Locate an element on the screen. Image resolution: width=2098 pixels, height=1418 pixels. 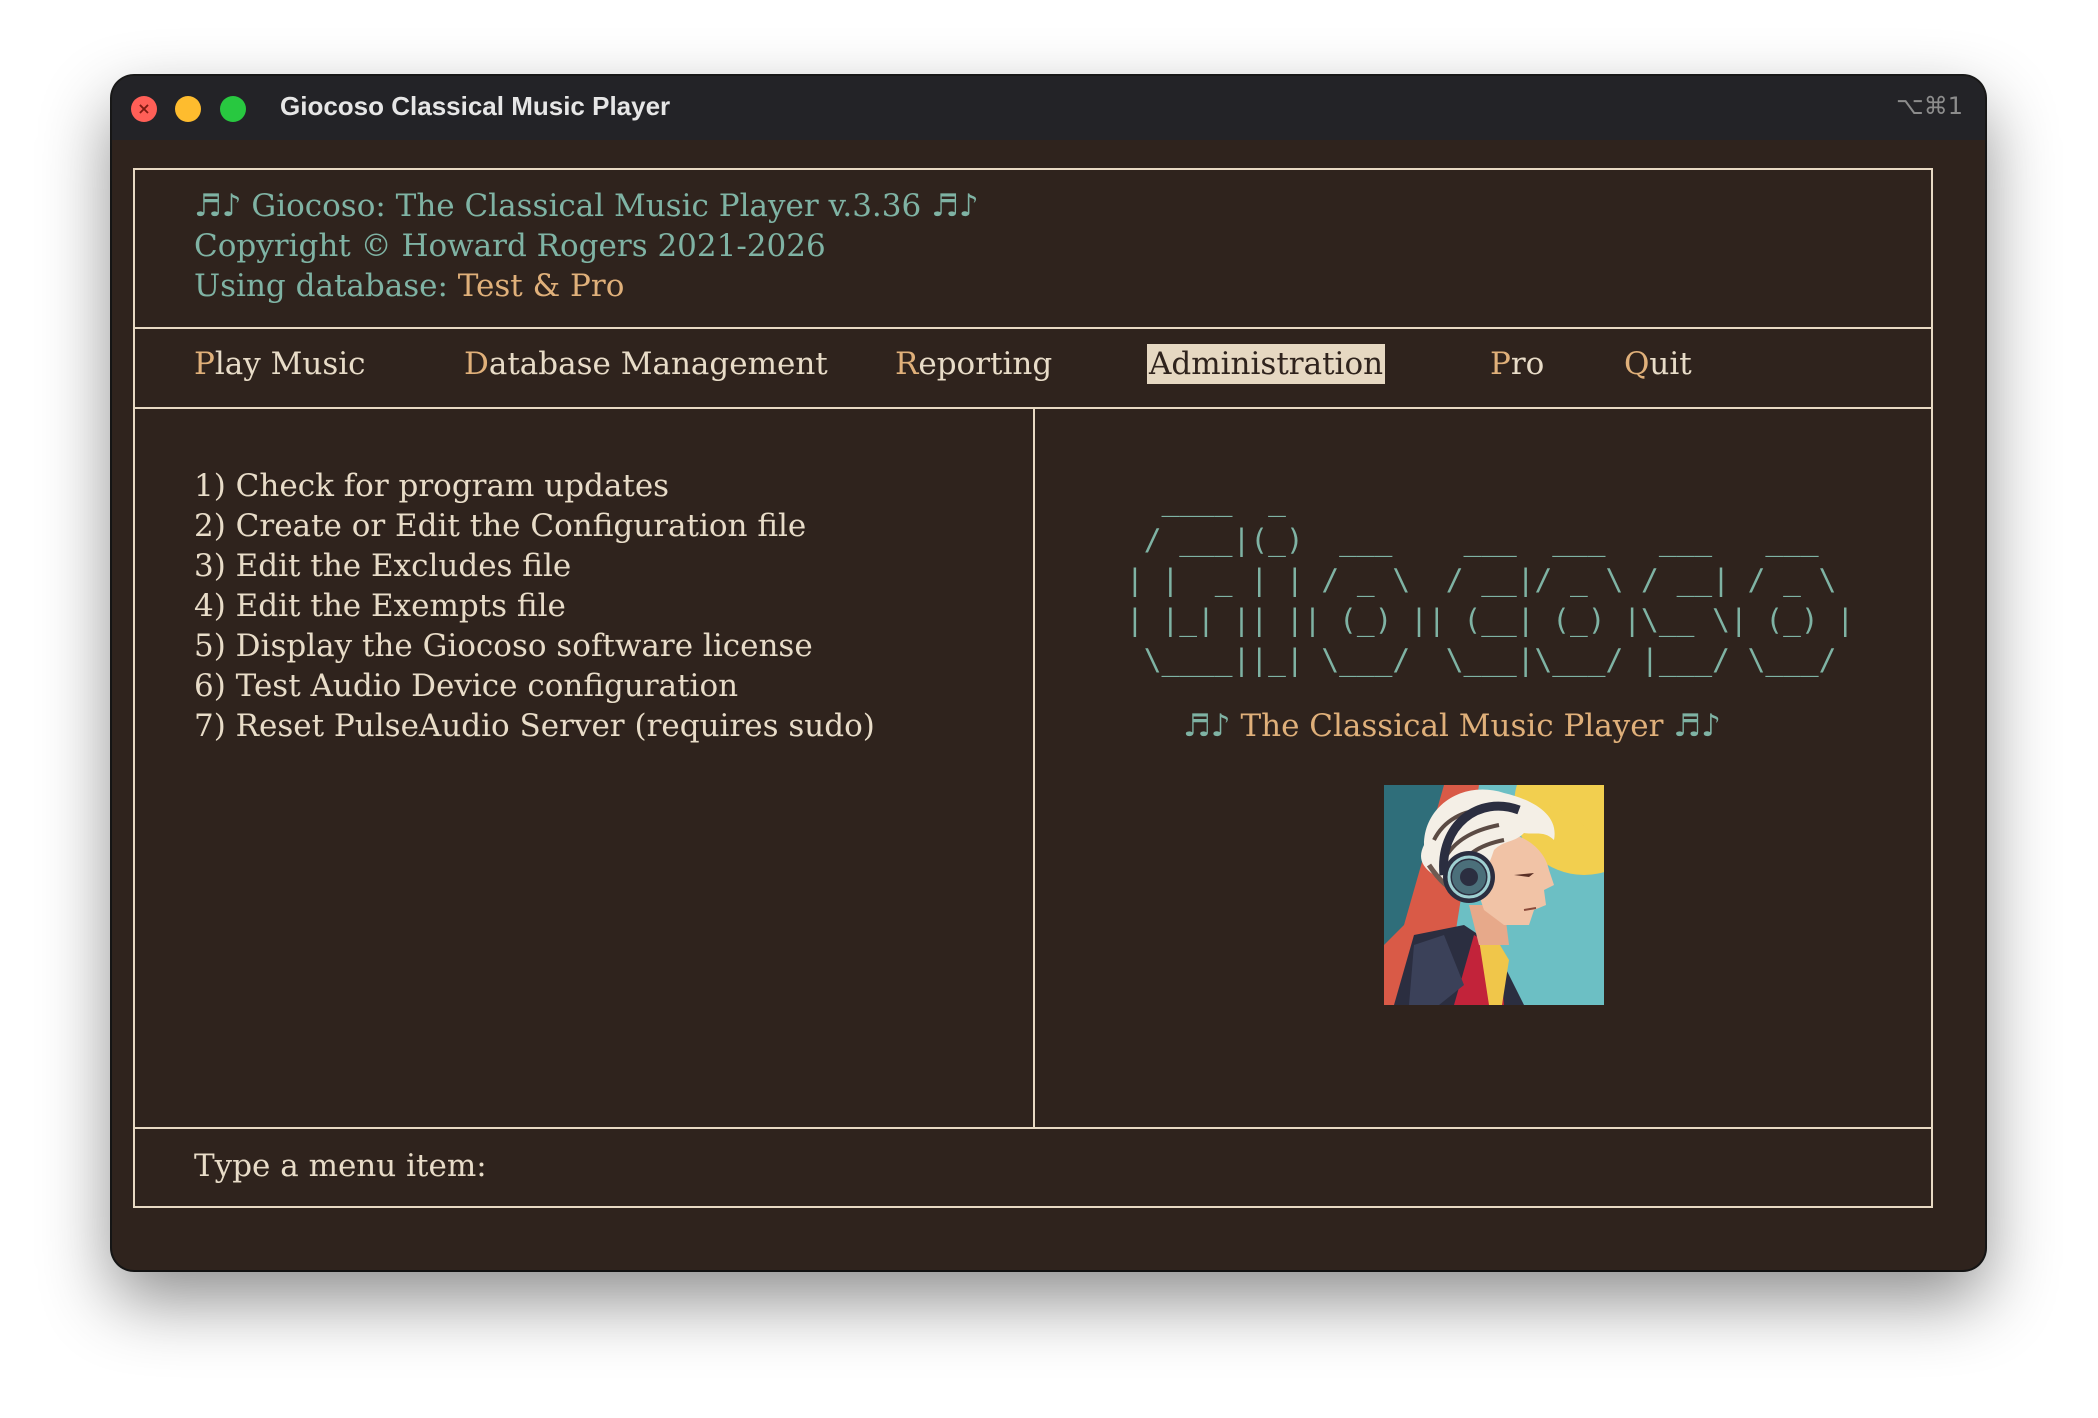
panel-divider is located at coordinates (1034, 767).